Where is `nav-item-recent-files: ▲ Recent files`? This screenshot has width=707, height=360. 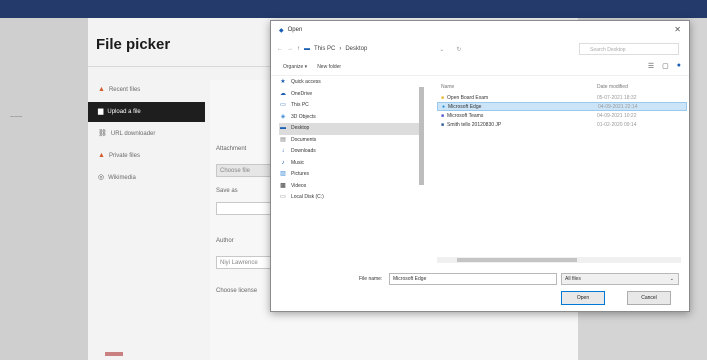
nav-item-recent-files: ▲ Recent files is located at coordinates (148, 90).